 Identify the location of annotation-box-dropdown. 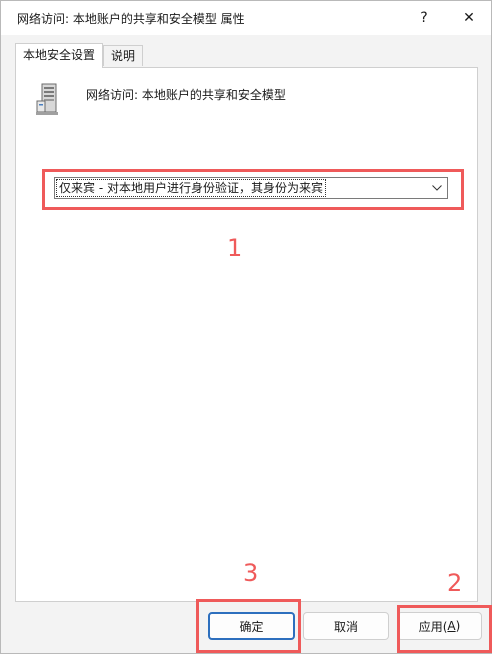
(253, 189).